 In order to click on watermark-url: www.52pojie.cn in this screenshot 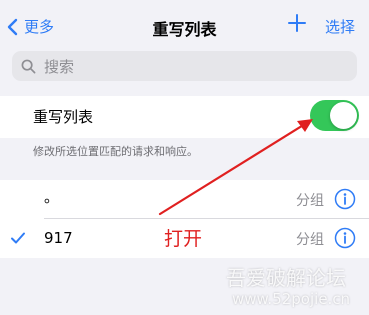, I will do `click(291, 299)`.